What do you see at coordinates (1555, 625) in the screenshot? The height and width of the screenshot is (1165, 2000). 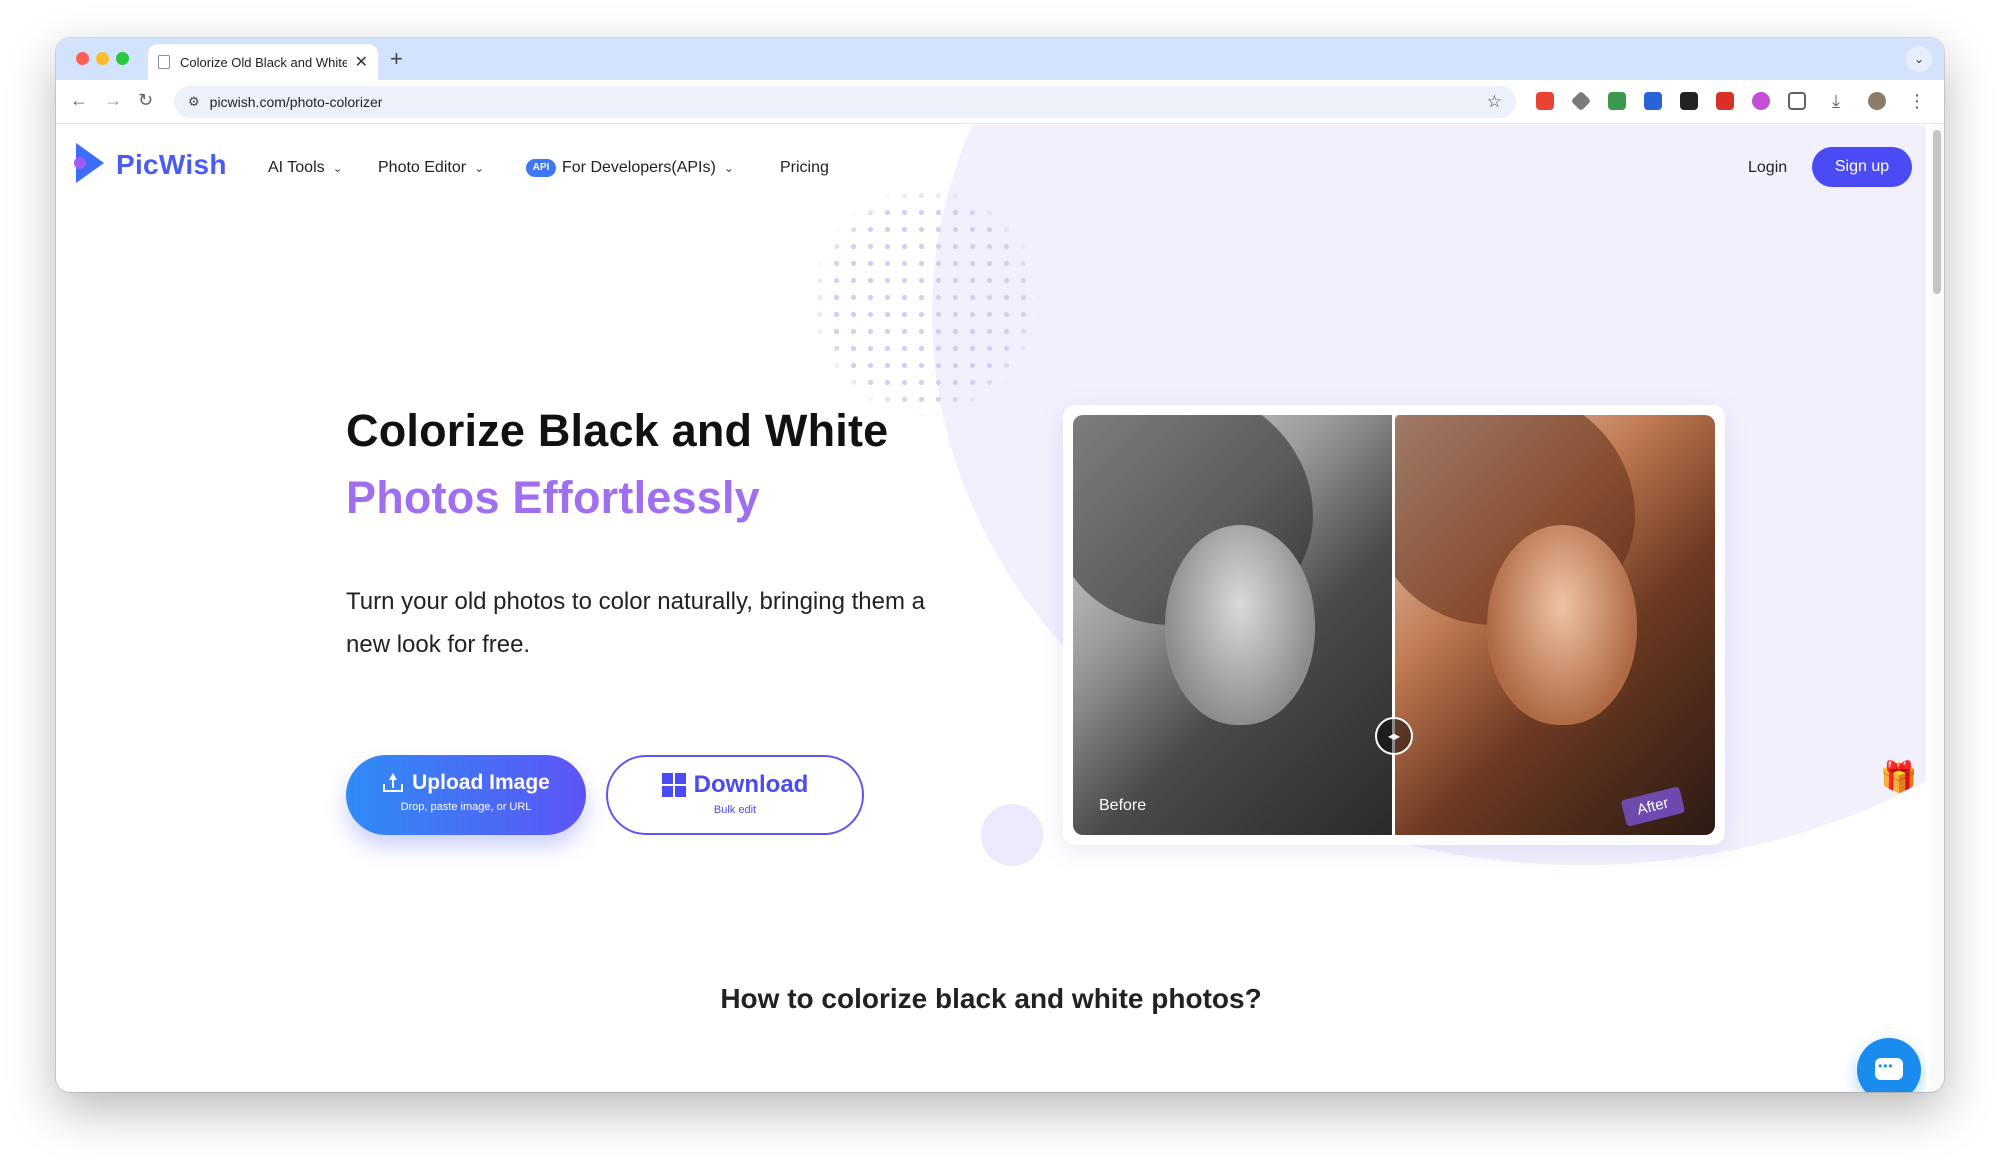 I see `after-photo` at bounding box center [1555, 625].